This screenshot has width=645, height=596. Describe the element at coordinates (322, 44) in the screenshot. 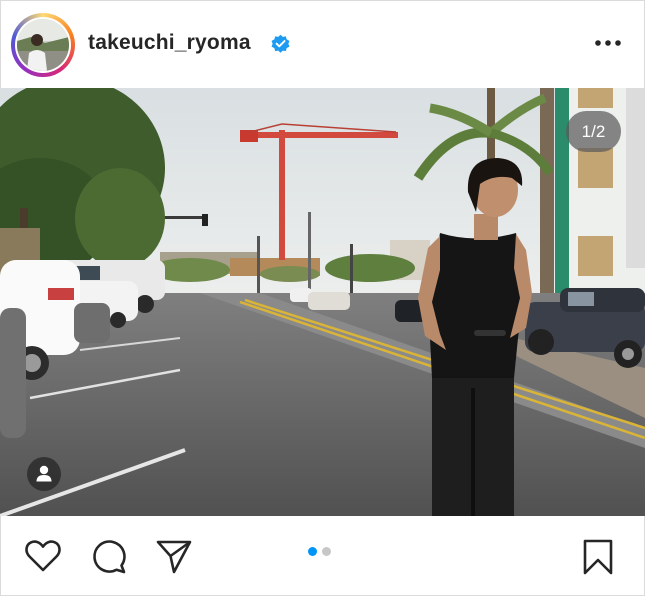

I see `post-header: takeuchi_ryoma` at that location.